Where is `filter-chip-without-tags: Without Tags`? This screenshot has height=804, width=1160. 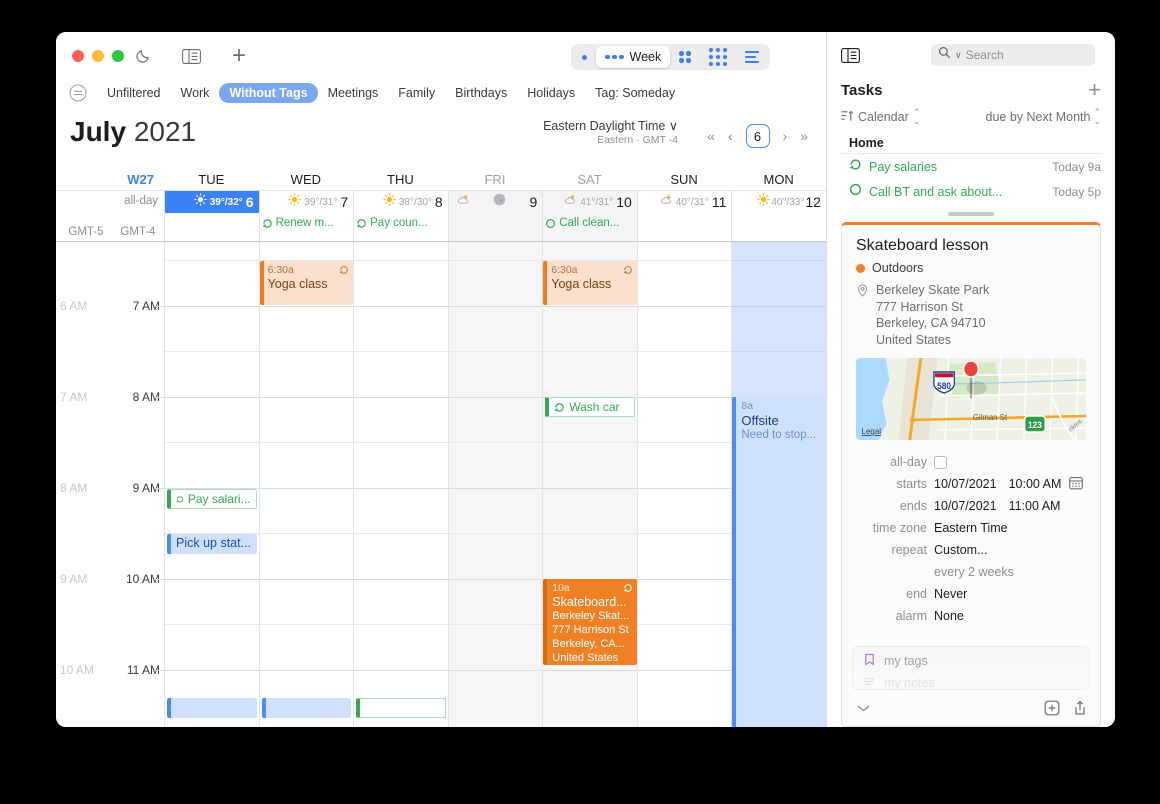 filter-chip-without-tags: Without Tags is located at coordinates (268, 93).